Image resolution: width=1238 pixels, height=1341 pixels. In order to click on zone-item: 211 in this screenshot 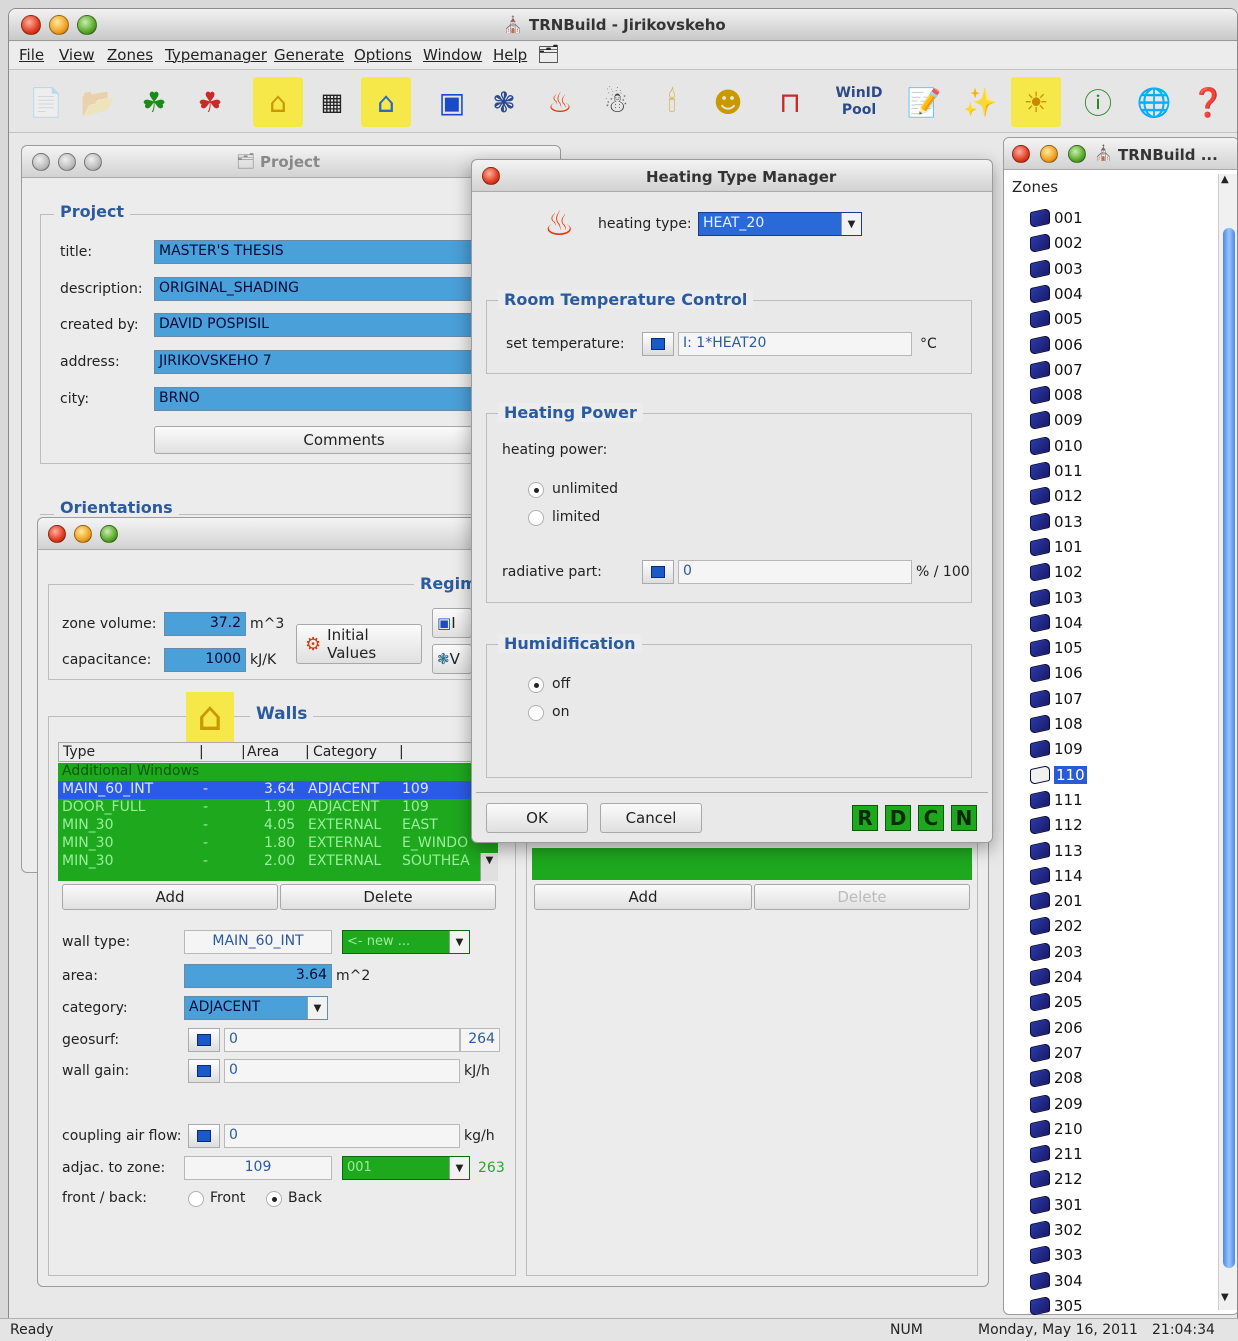, I will do `click(1056, 1154)`.